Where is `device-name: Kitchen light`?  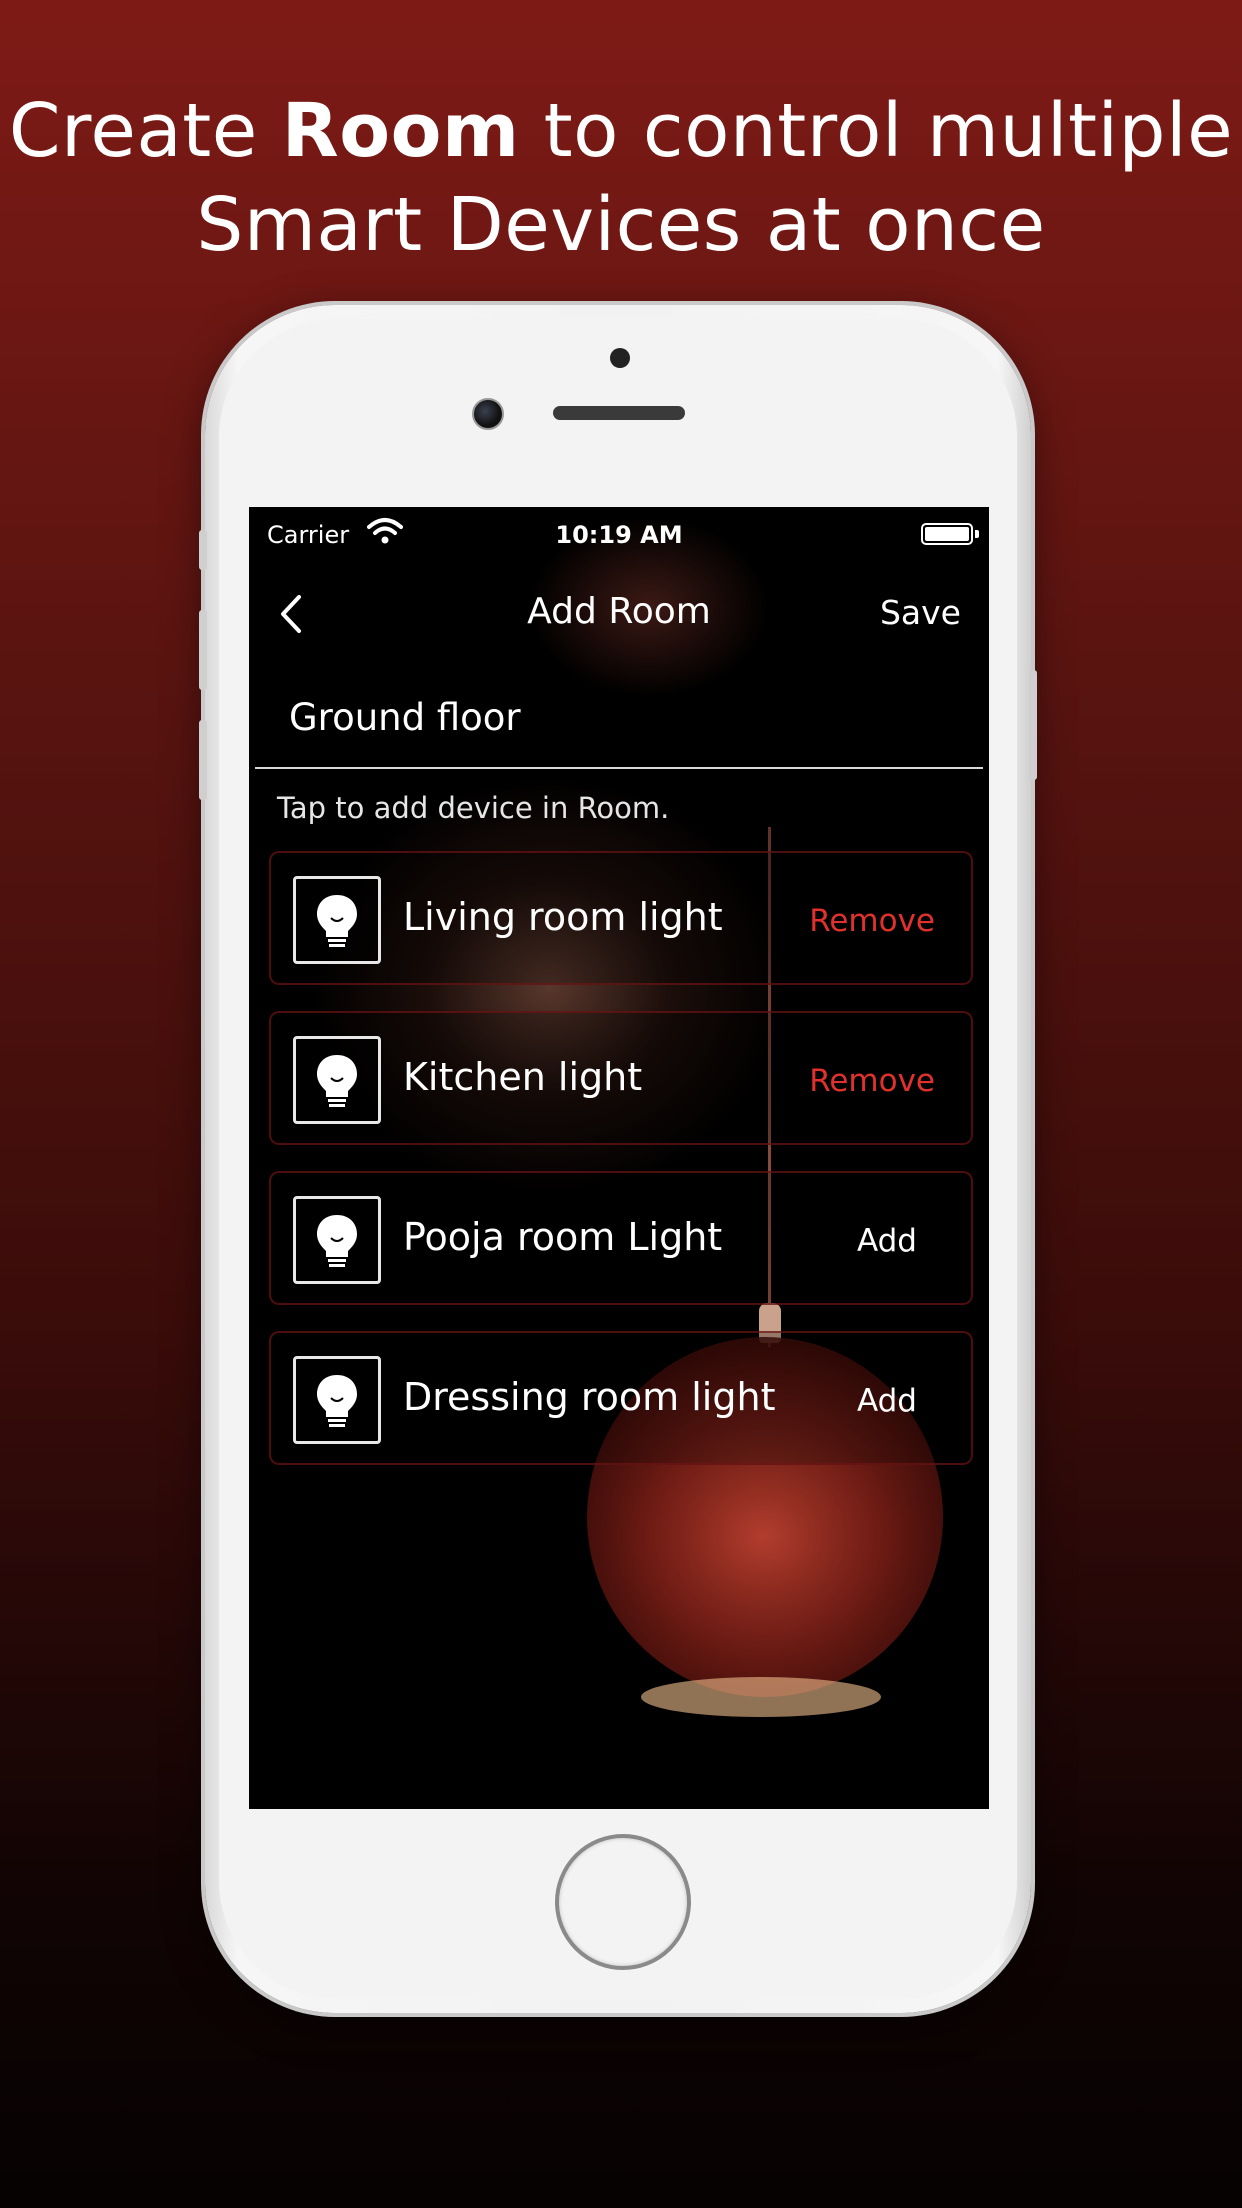 device-name: Kitchen light is located at coordinates (523, 1077).